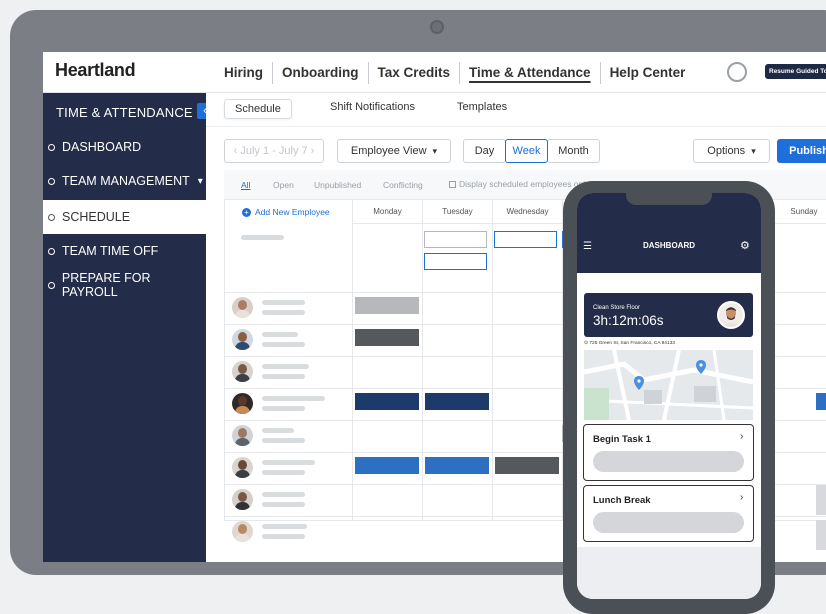 The image size is (826, 614). I want to click on phone-notch, so click(669, 199).